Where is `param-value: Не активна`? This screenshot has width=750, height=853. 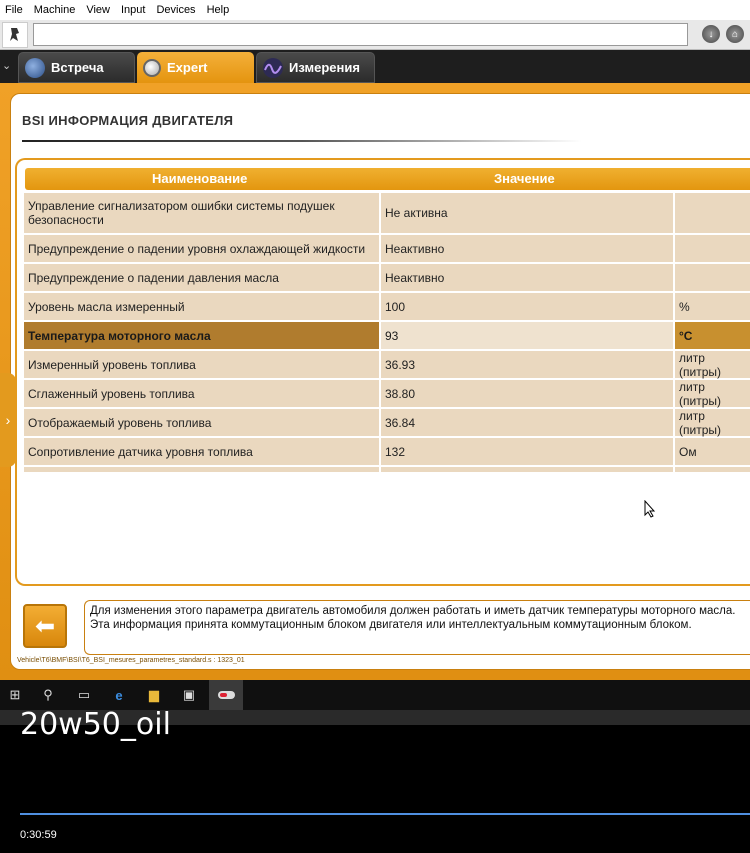 param-value: Не активна is located at coordinates (527, 213).